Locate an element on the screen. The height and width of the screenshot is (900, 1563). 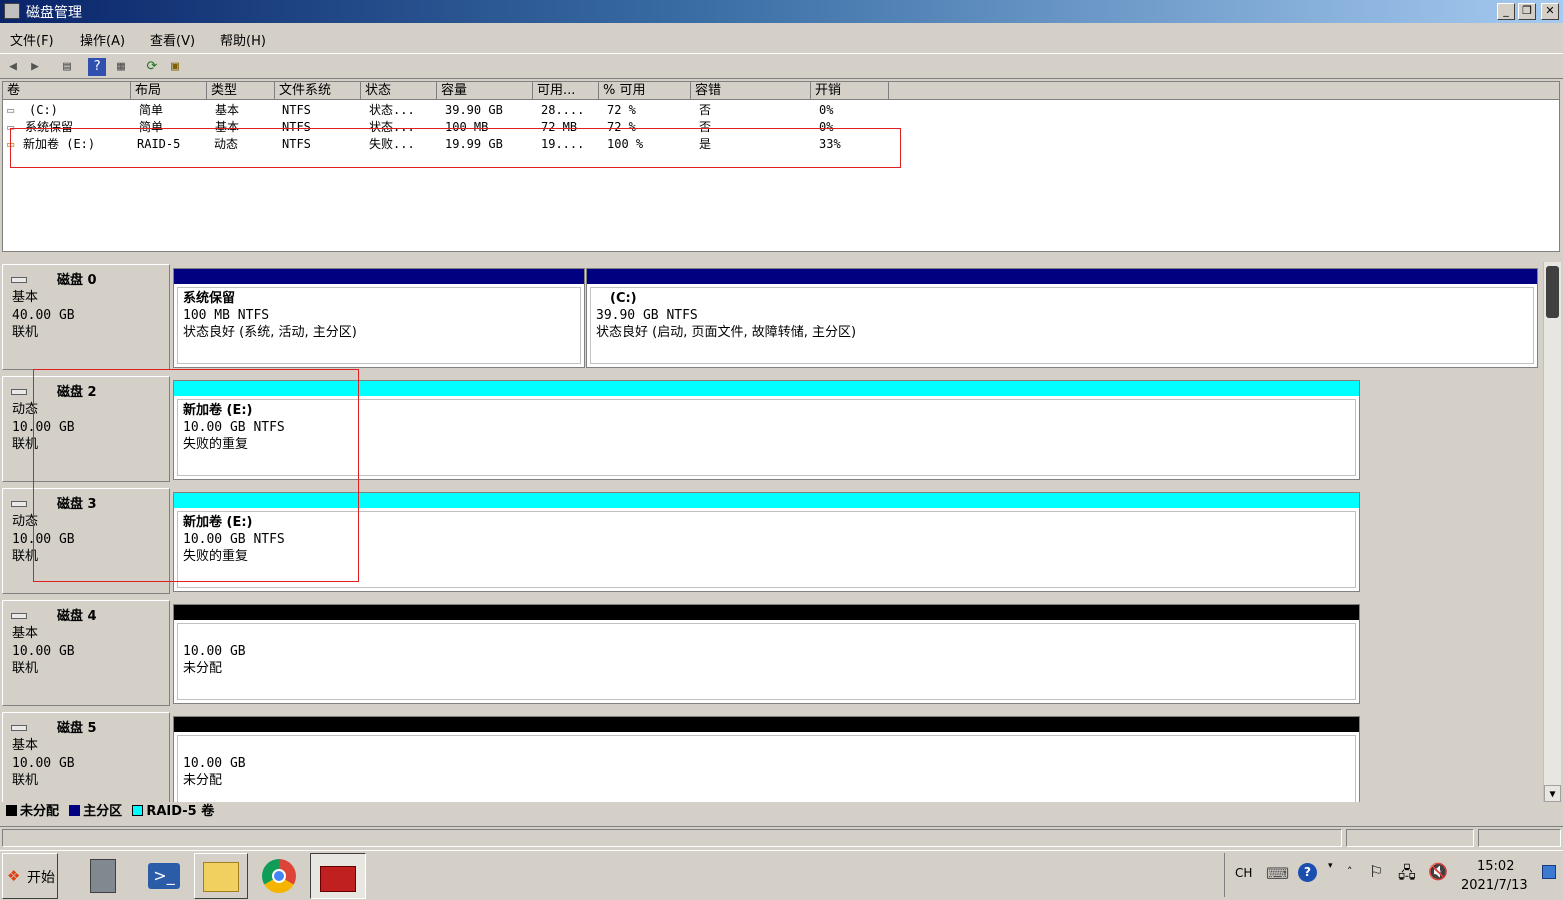
help-icon: ? is located at coordinates (97, 67).